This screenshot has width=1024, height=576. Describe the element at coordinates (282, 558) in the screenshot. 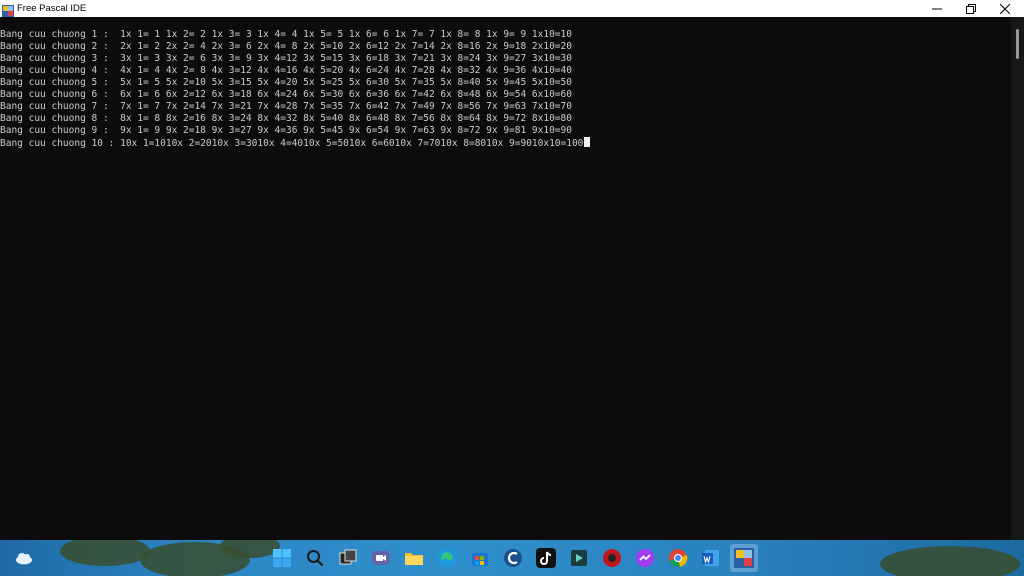

I see `start-windows-icon` at that location.